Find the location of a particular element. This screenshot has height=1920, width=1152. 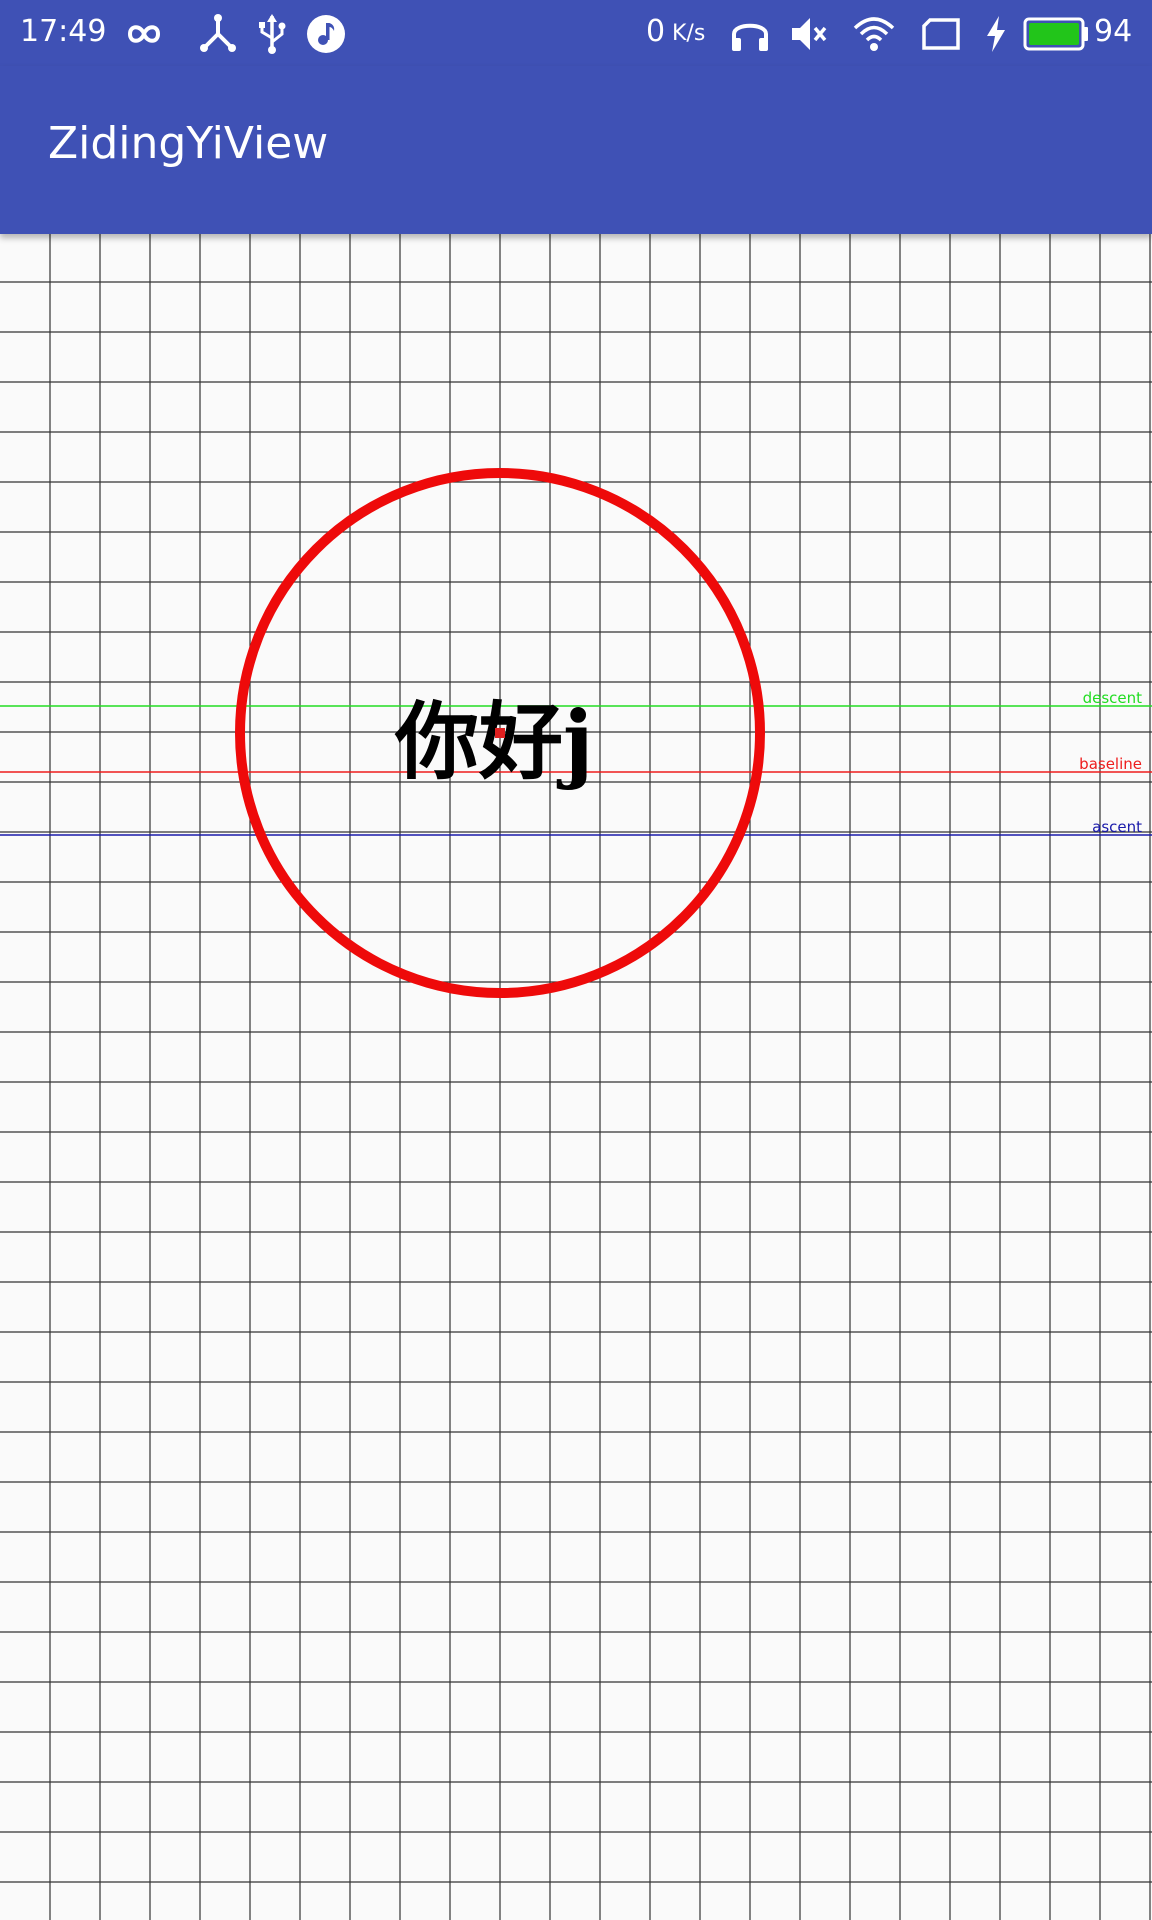

descent-label: descent is located at coordinates (1113, 698).